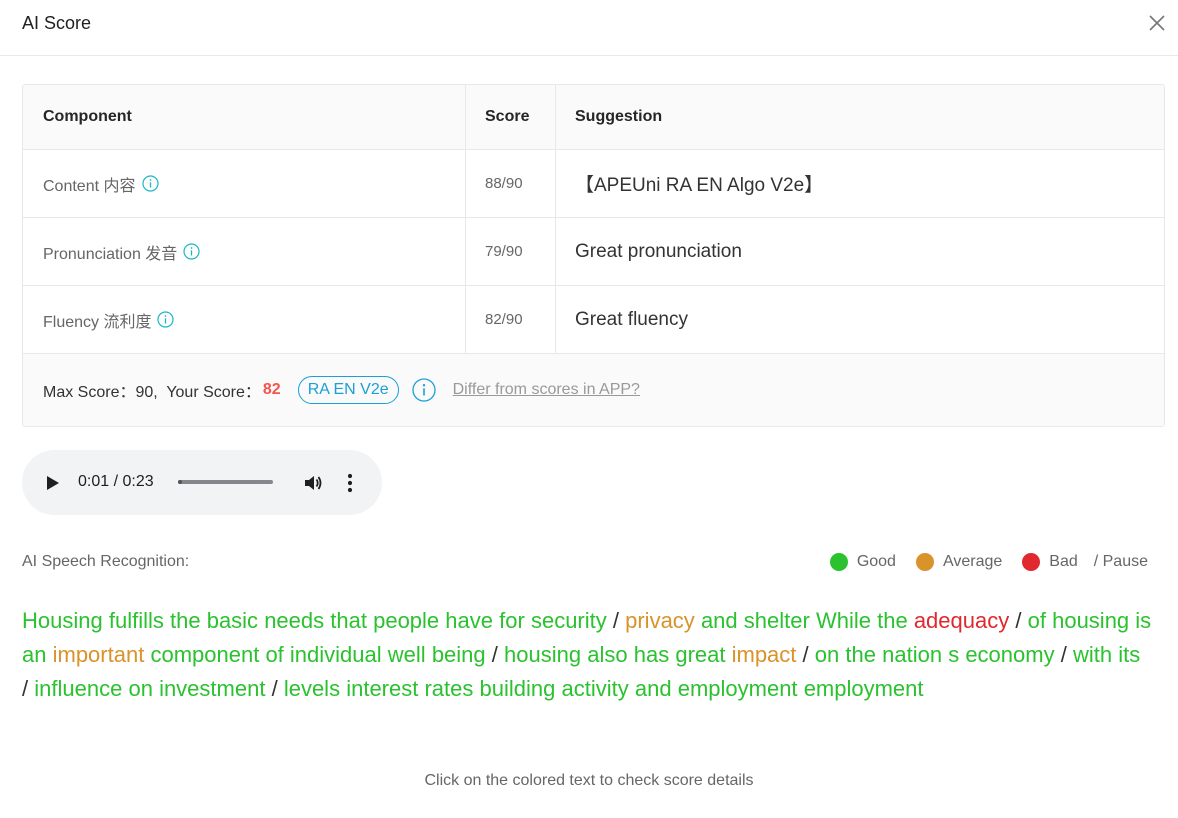 The width and height of the screenshot is (1178, 818). Describe the element at coordinates (152, 392) in the screenshot. I see `max-score-text: Max Score：90, Your Score：` at that location.